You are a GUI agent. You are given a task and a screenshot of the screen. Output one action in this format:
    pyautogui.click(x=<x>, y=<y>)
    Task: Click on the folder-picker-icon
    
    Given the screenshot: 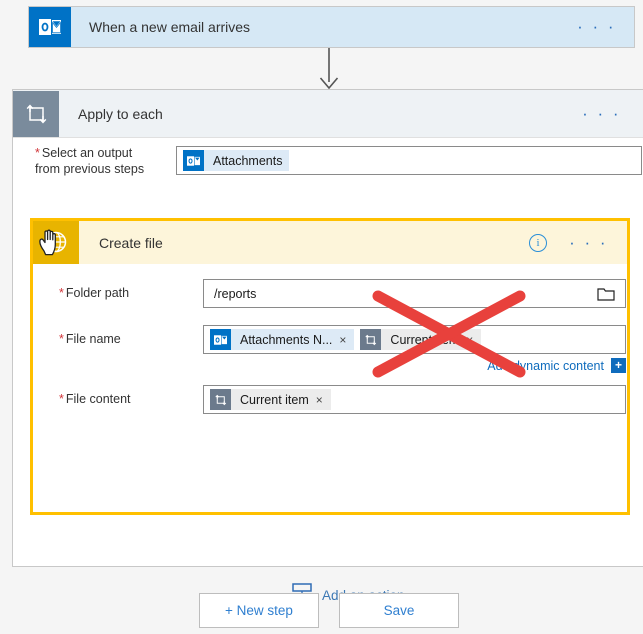 What is the action you would take?
    pyautogui.click(x=606, y=294)
    